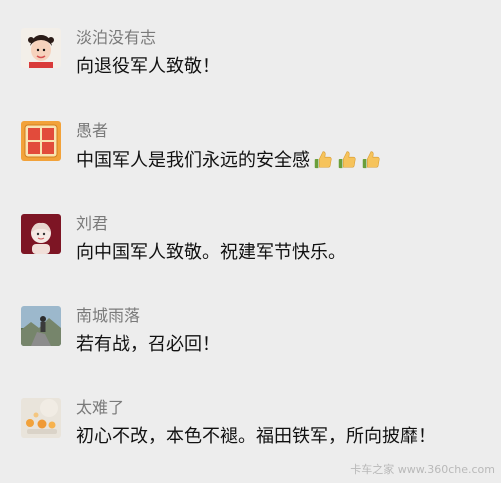  Describe the element at coordinates (100, 408) in the screenshot. I see `commenter-name: 太难了` at that location.